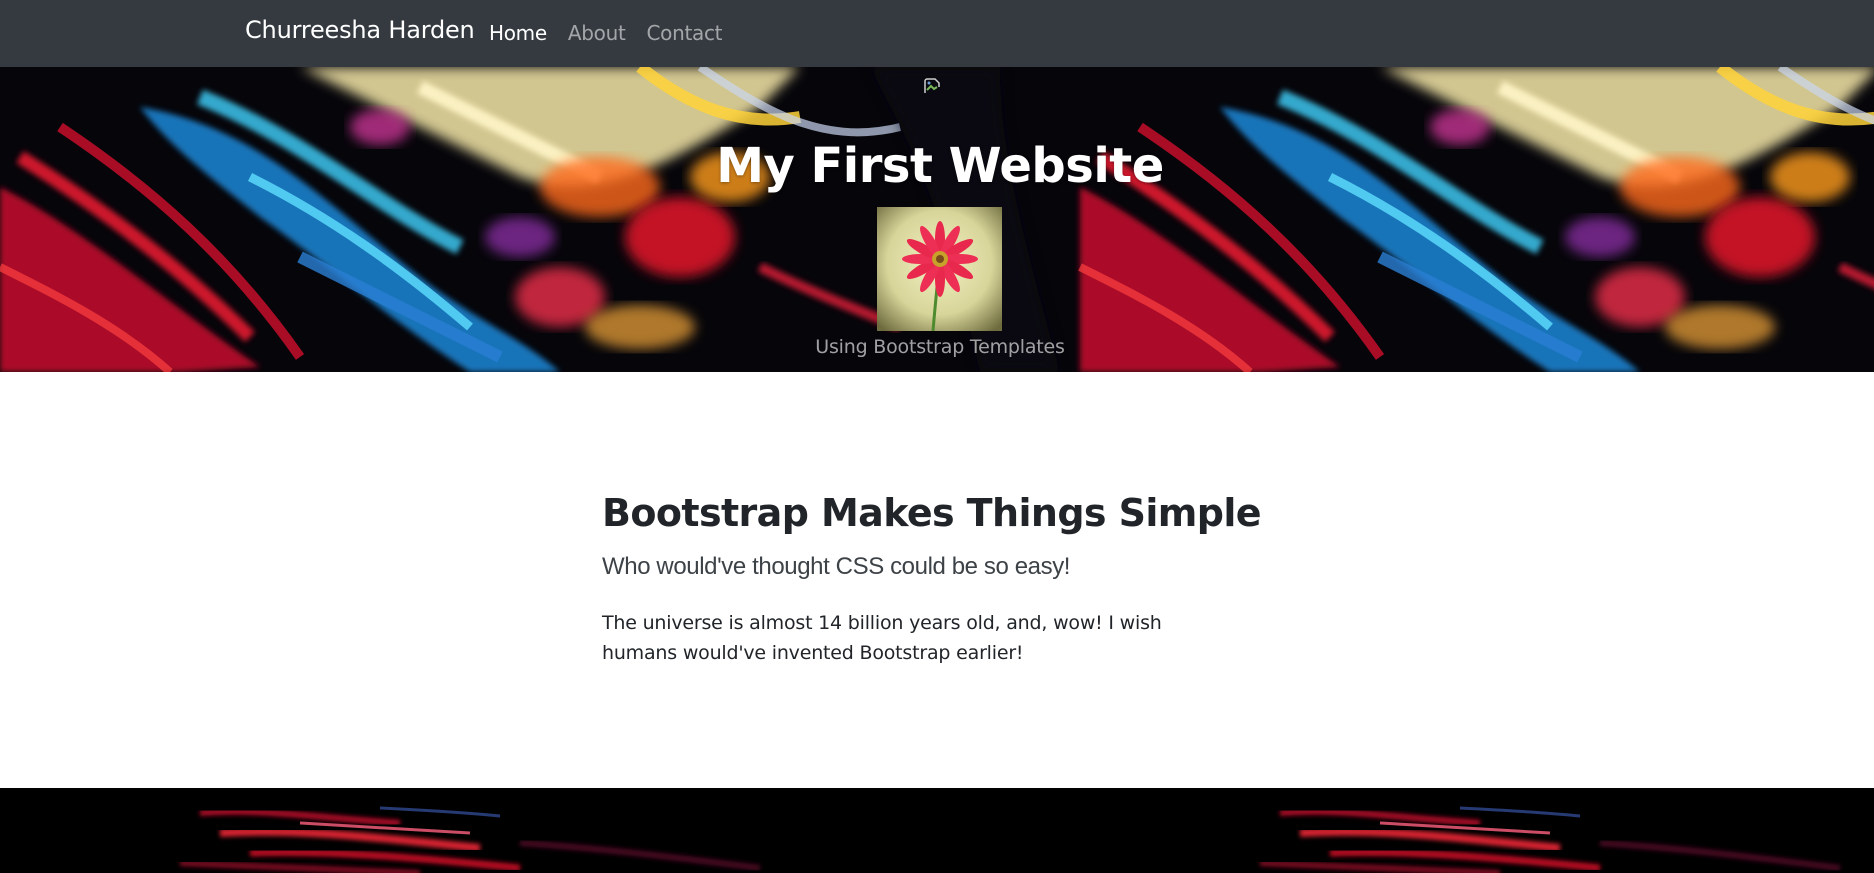 The width and height of the screenshot is (1874, 873). What do you see at coordinates (940, 166) in the screenshot?
I see `hero-title: My First Website` at bounding box center [940, 166].